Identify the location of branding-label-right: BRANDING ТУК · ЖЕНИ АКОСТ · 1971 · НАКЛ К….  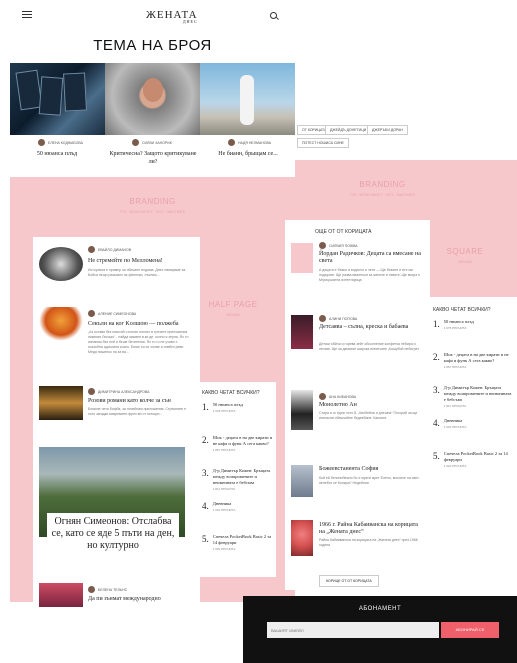
(382, 188).